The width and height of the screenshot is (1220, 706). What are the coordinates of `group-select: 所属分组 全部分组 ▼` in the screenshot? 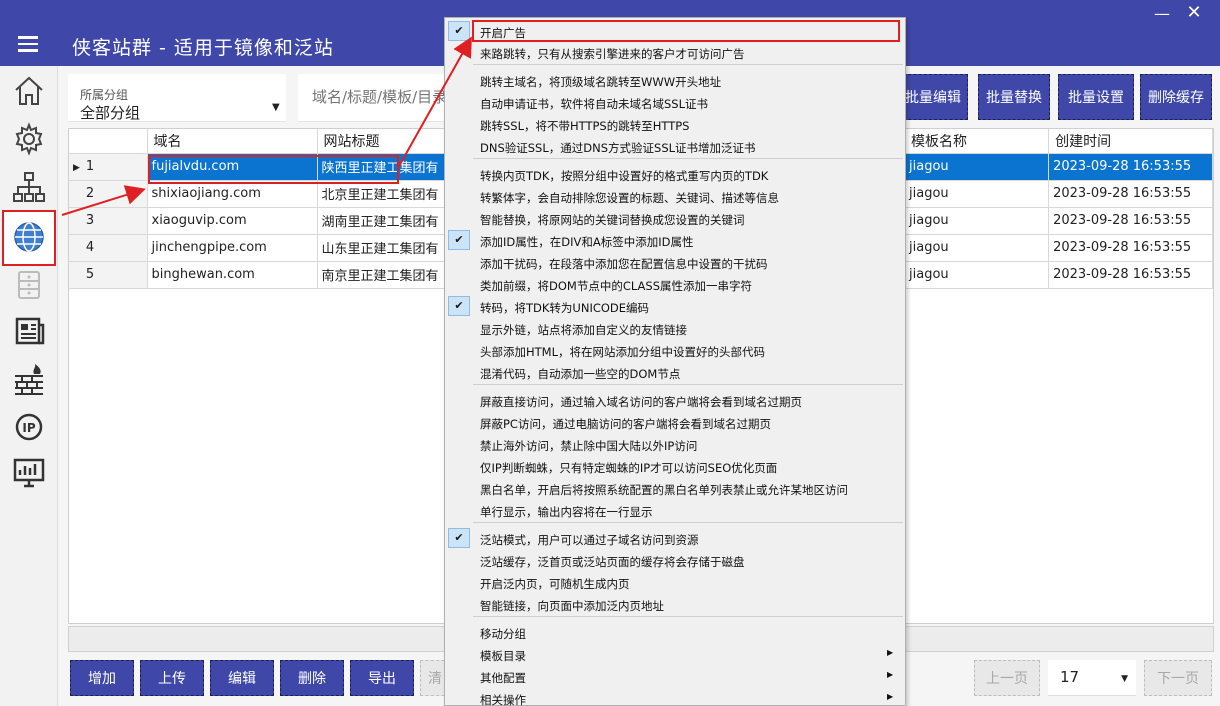 It's located at (177, 98).